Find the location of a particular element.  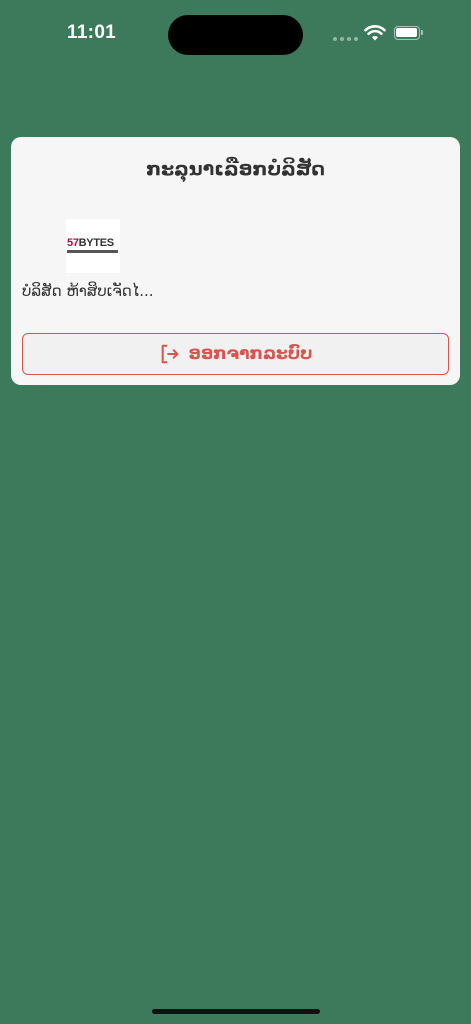

logout-icon is located at coordinates (169, 354).